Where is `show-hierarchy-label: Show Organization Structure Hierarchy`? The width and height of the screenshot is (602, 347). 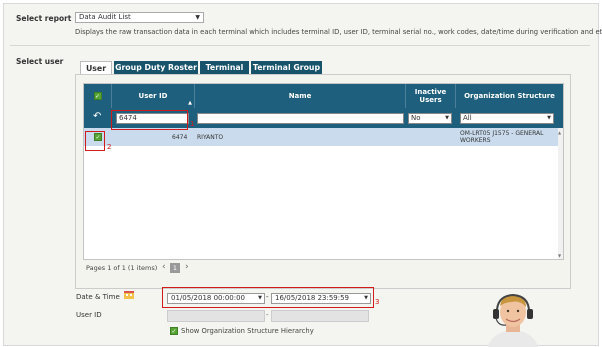
show-hierarchy-label: Show Organization Structure Hierarchy is located at coordinates (247, 331).